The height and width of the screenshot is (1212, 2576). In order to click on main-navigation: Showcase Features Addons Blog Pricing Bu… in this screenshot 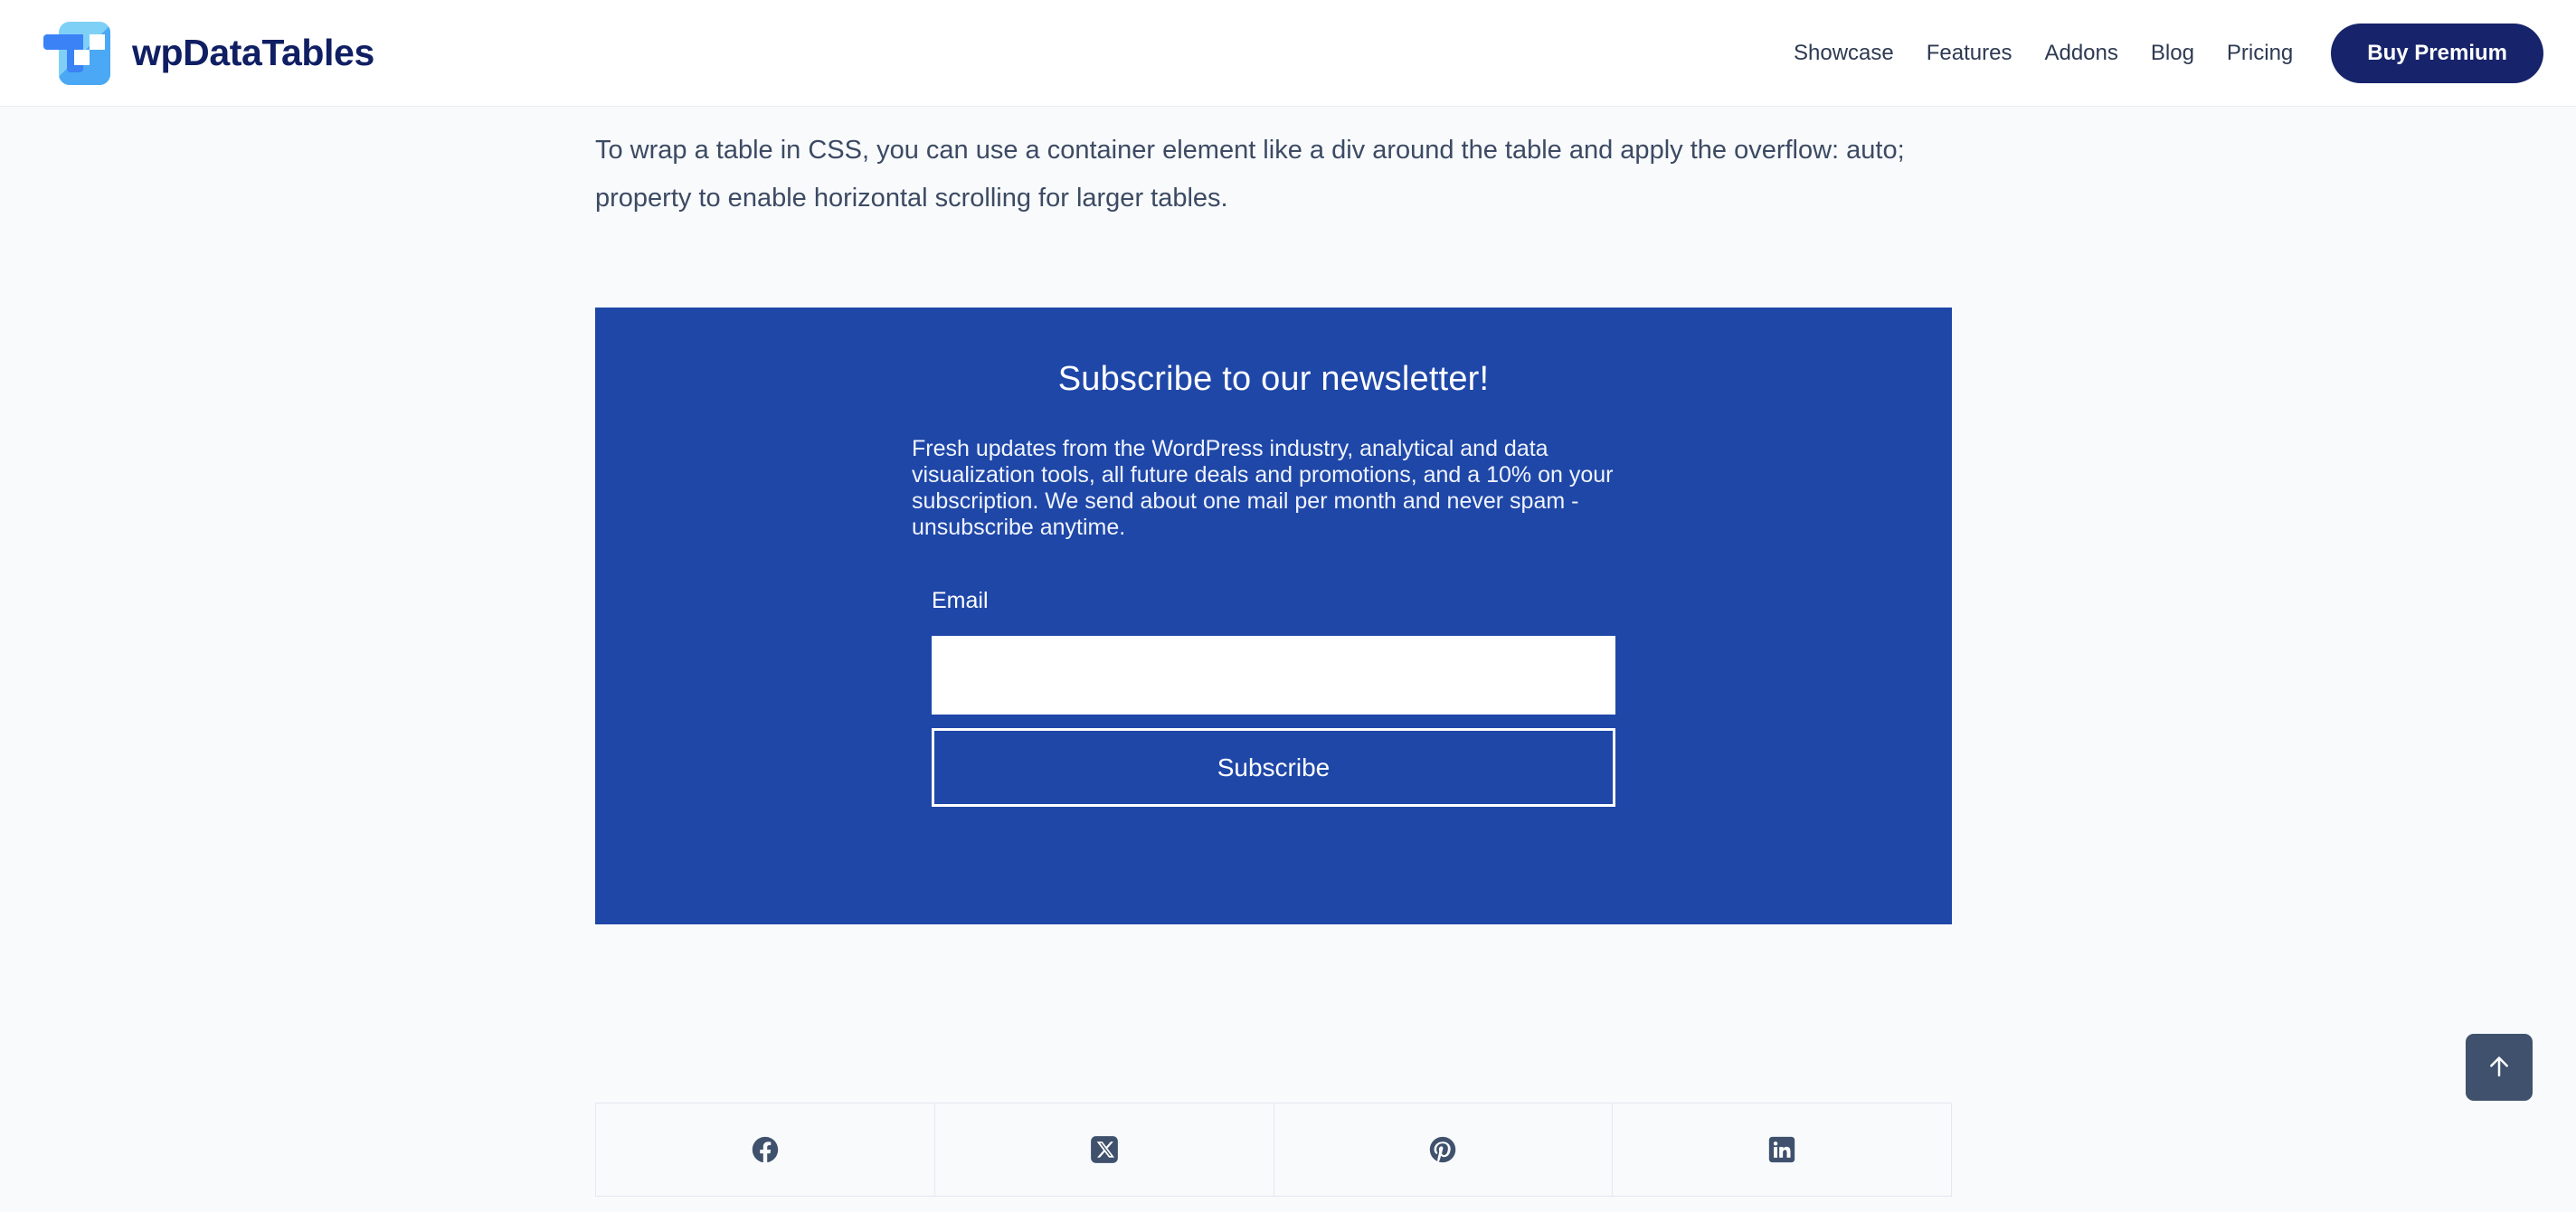, I will do `click(2160, 53)`.